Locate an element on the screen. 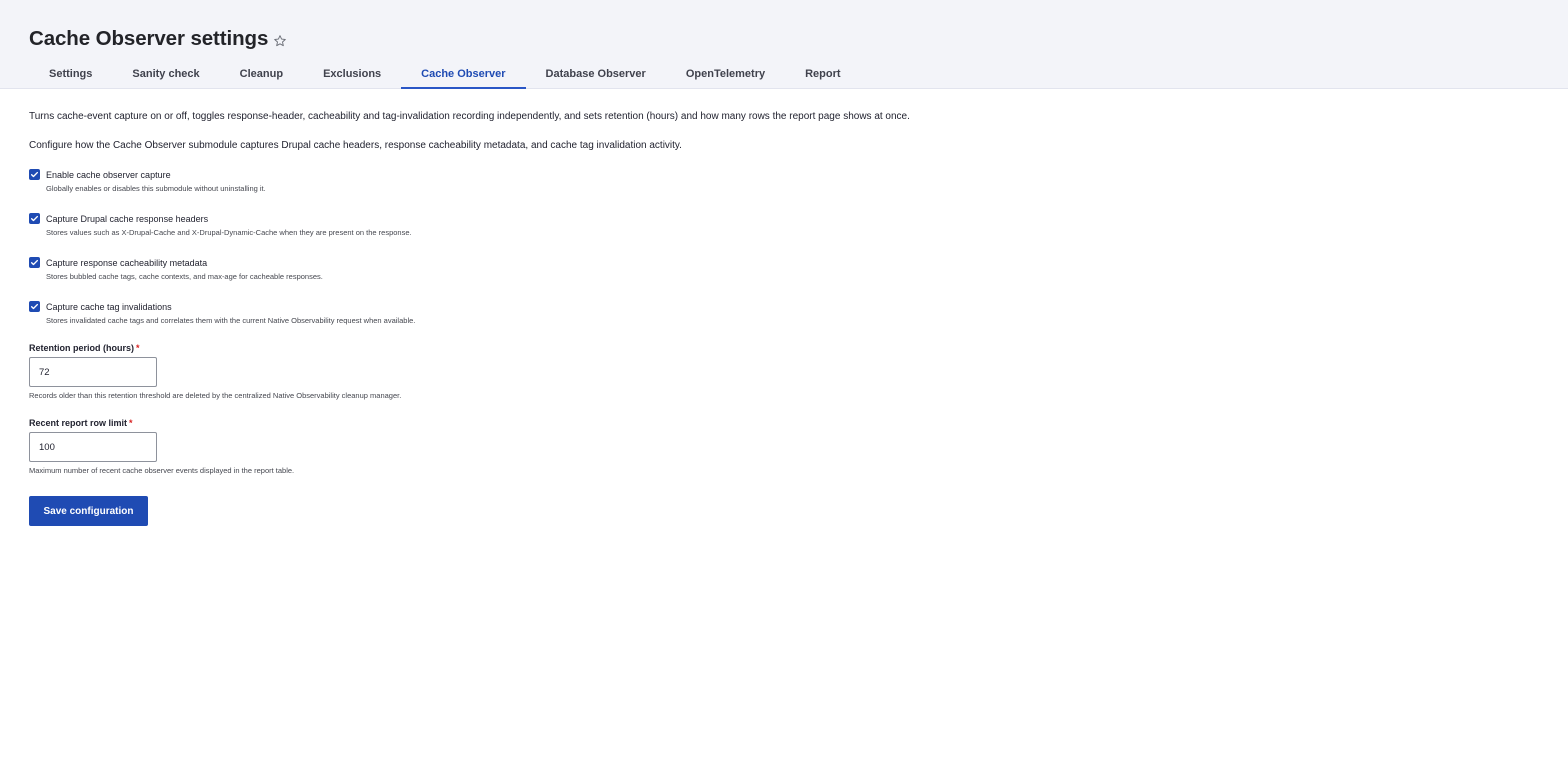  tab-database-observer: Database Observer is located at coordinates (596, 74).